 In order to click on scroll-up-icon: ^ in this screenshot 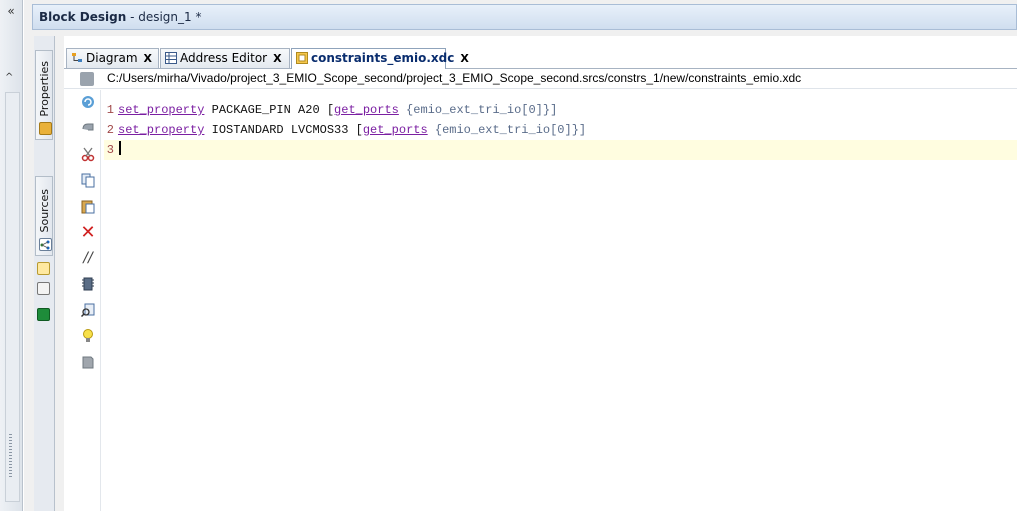, I will do `click(9, 77)`.